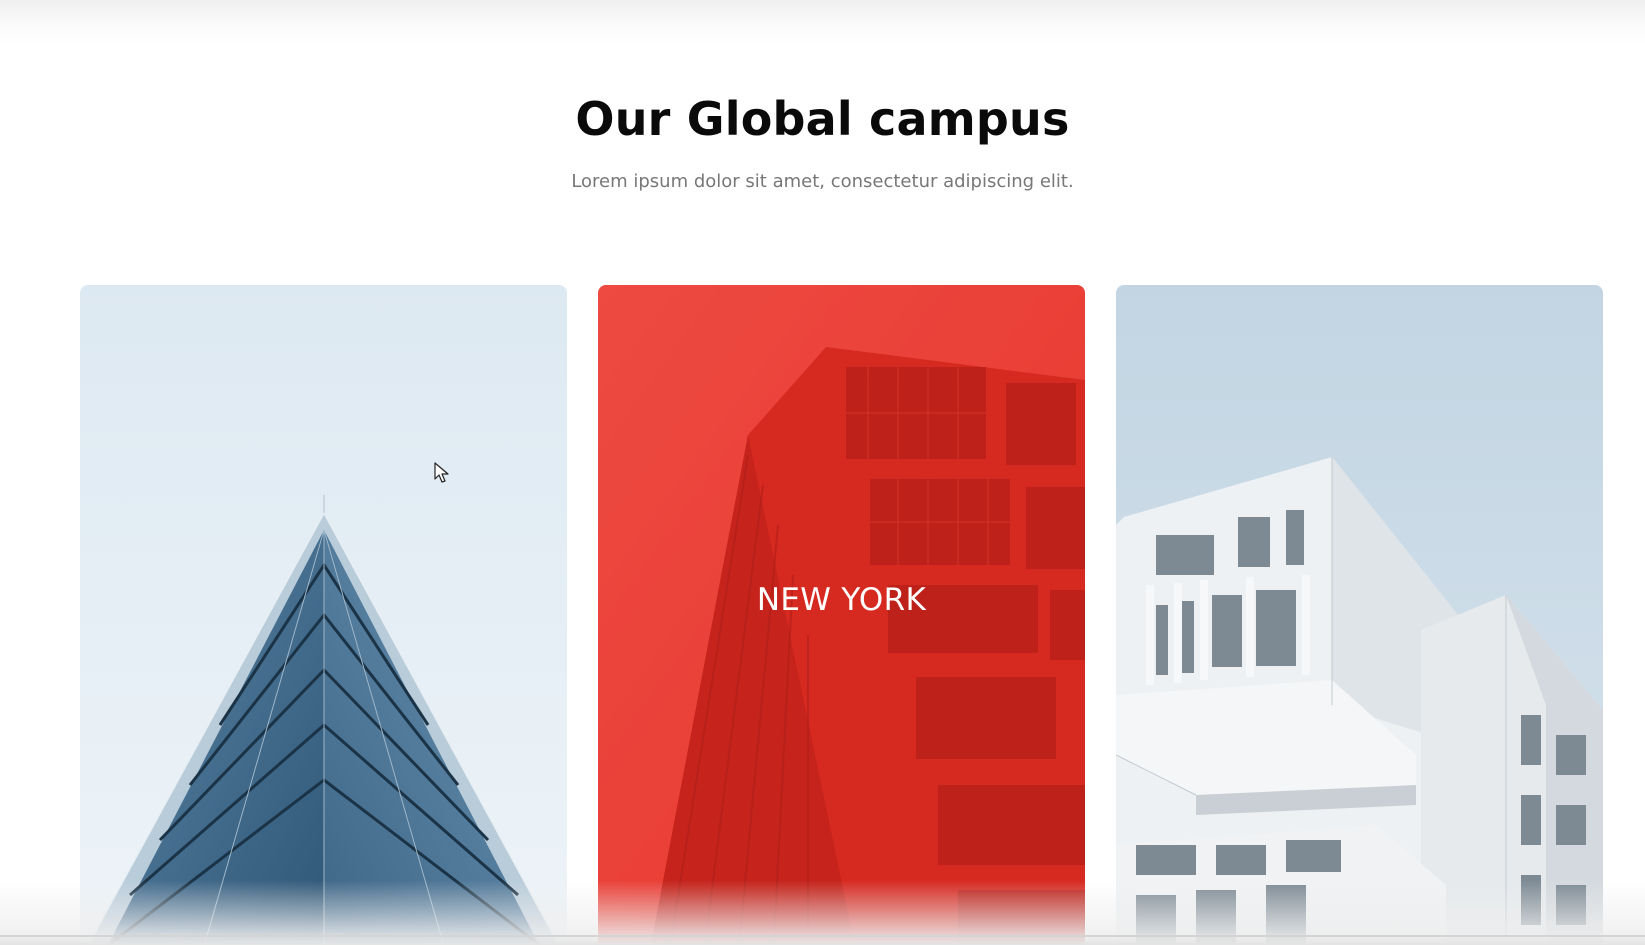 The image size is (1645, 945). I want to click on top-shadow, so click(822, 22).